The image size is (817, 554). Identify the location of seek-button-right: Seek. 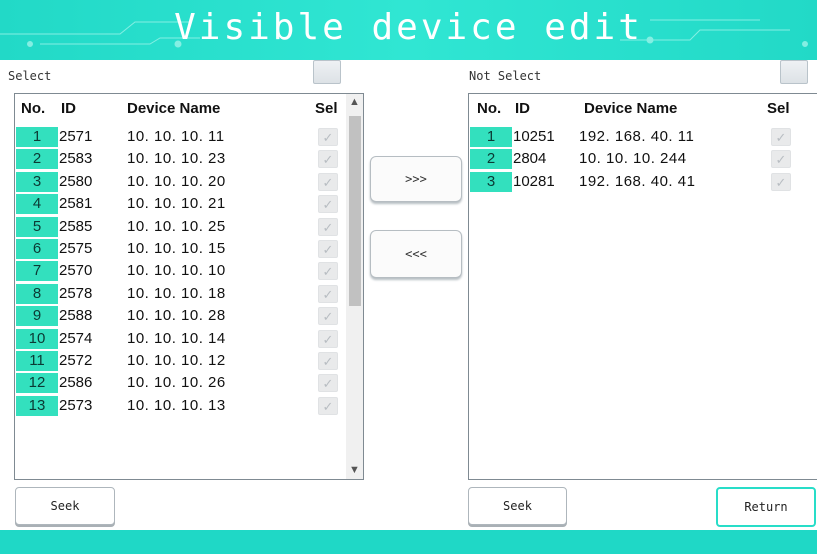
(517, 506).